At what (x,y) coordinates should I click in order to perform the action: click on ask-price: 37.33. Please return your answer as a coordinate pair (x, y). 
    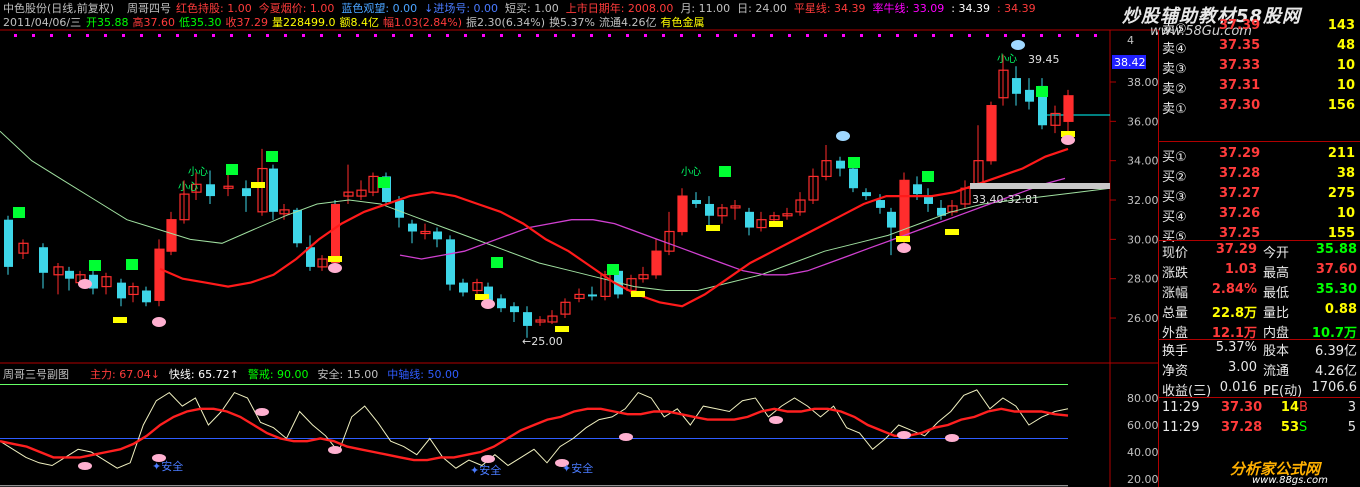
    Looking at the image, I should click on (1240, 65).